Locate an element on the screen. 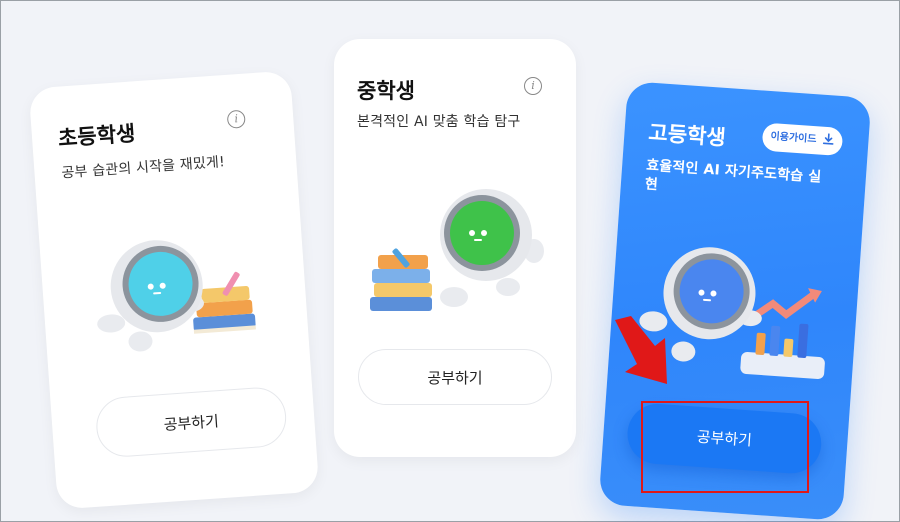  card-title: 초등학생 is located at coordinates (97, 136).